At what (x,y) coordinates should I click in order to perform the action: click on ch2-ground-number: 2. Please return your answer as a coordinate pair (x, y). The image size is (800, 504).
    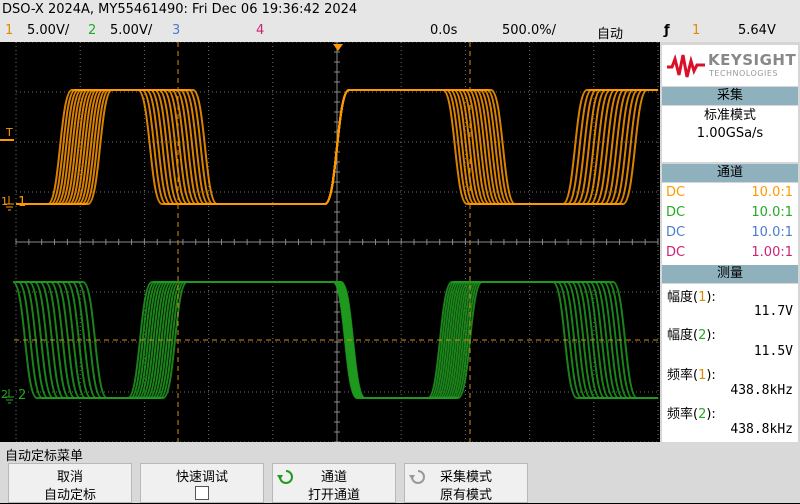
    Looking at the image, I should click on (4, 394).